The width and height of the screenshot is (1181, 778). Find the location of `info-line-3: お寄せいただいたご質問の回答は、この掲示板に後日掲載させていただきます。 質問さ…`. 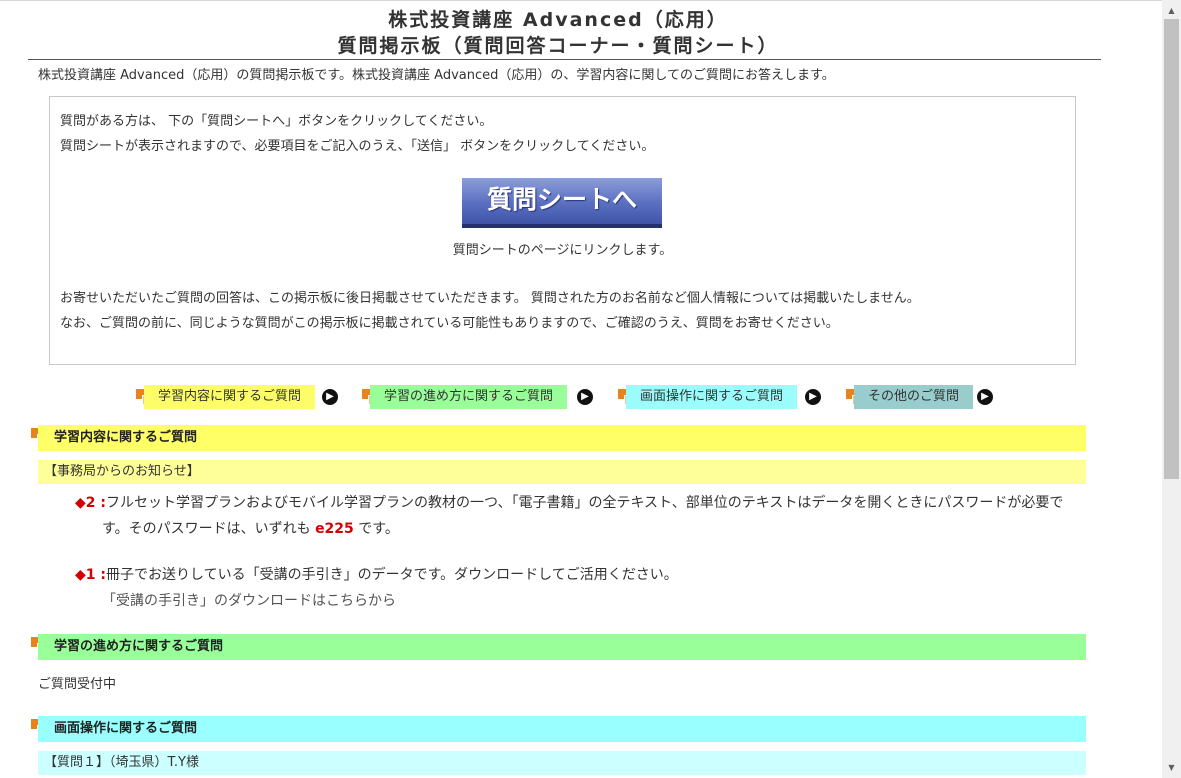

info-line-3: お寄せいただいたご質問の回答は、この掲示板に後日掲載させていただきます。 質問さ… is located at coordinates (490, 298).